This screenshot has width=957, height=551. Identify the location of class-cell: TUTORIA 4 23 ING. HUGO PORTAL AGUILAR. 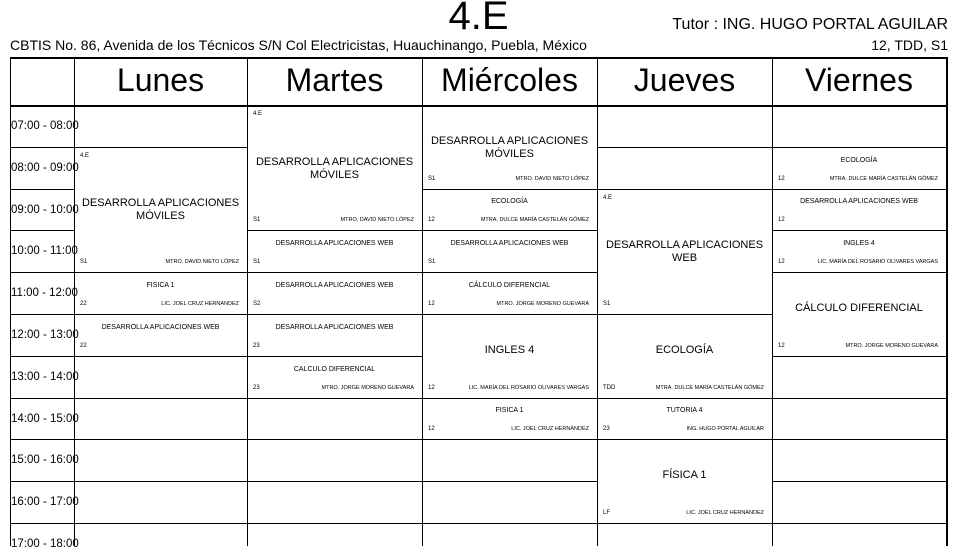
(684, 419).